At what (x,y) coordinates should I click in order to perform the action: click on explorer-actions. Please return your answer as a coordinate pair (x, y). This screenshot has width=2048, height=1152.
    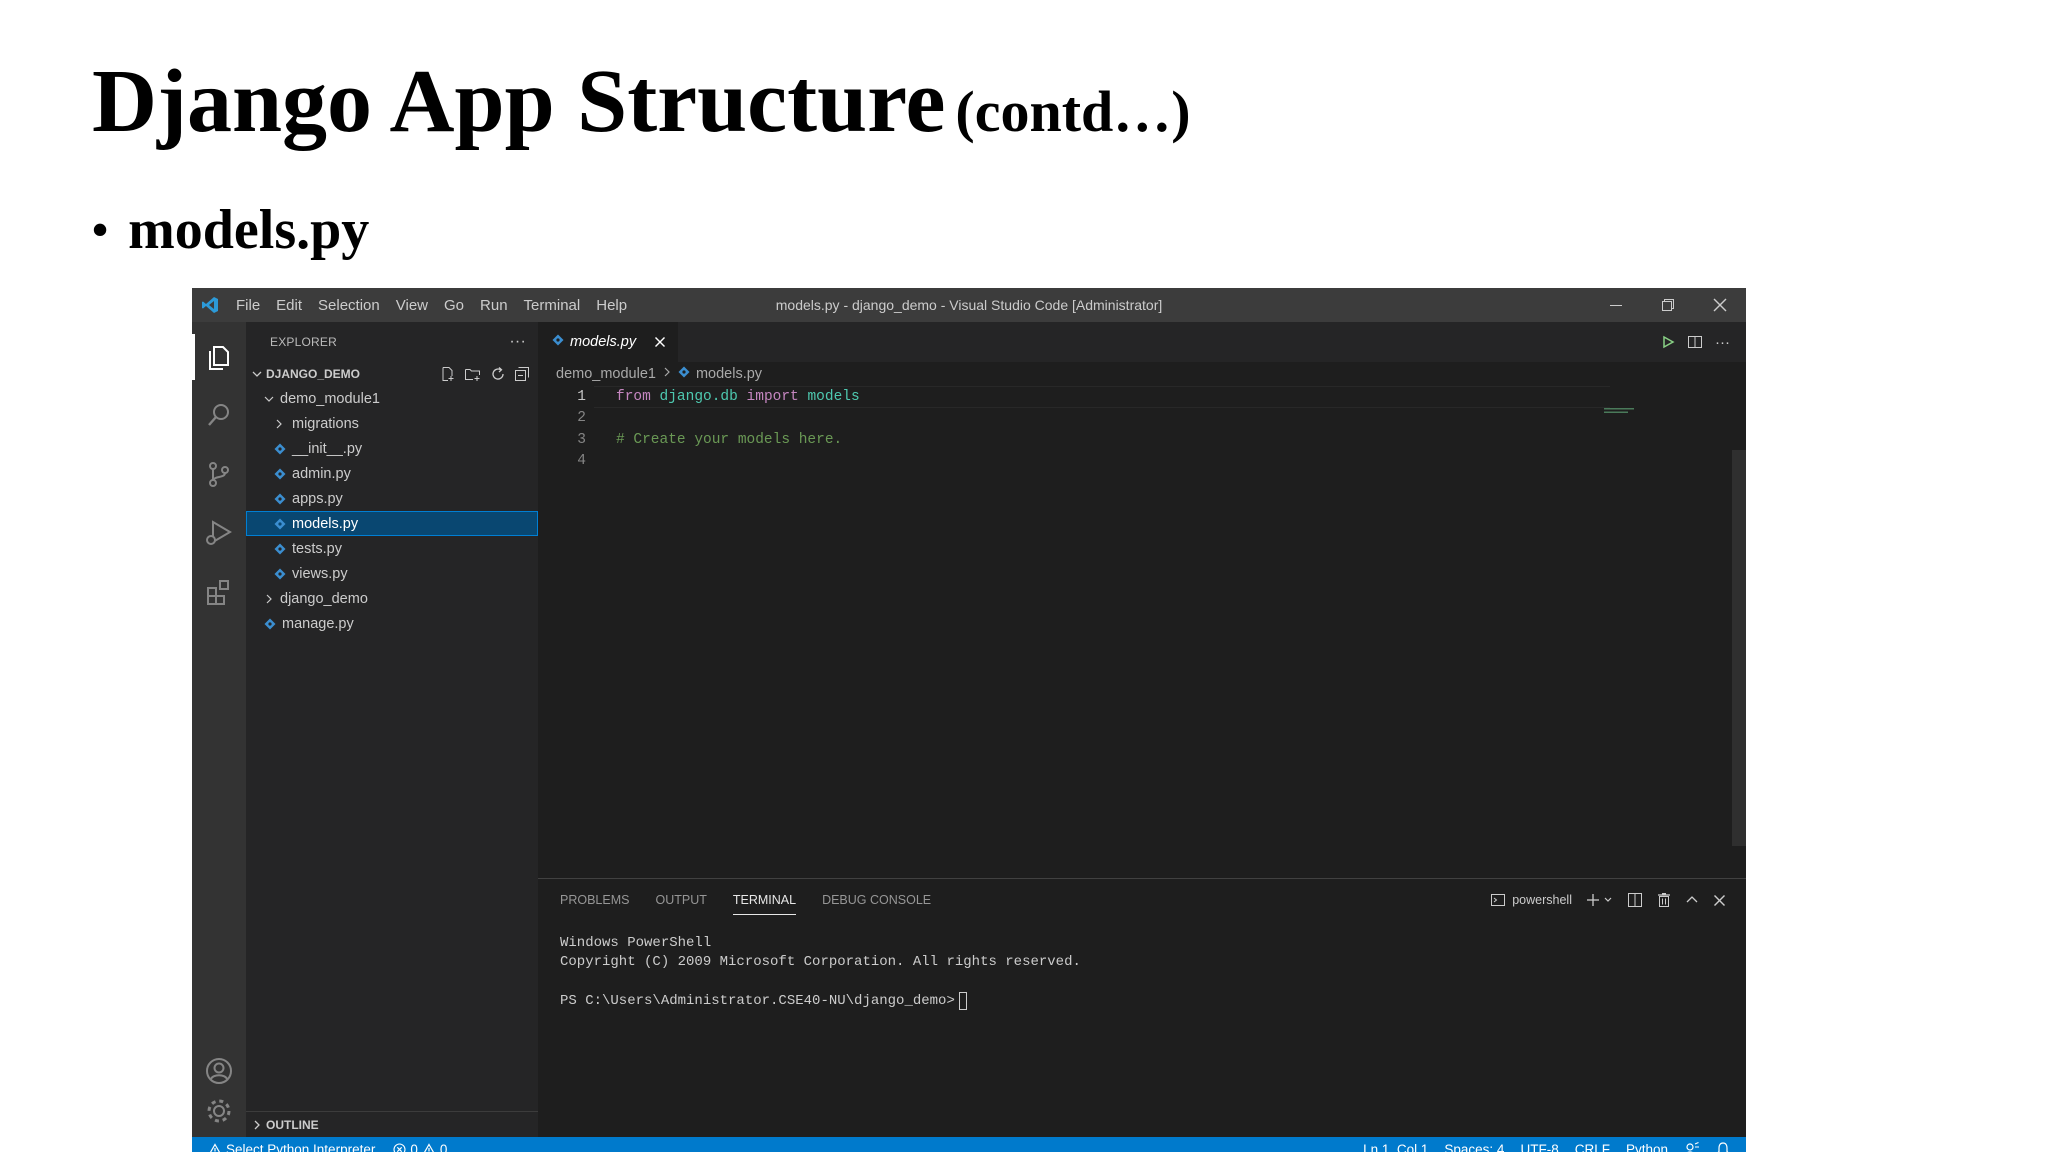
    Looking at the image, I should click on (485, 374).